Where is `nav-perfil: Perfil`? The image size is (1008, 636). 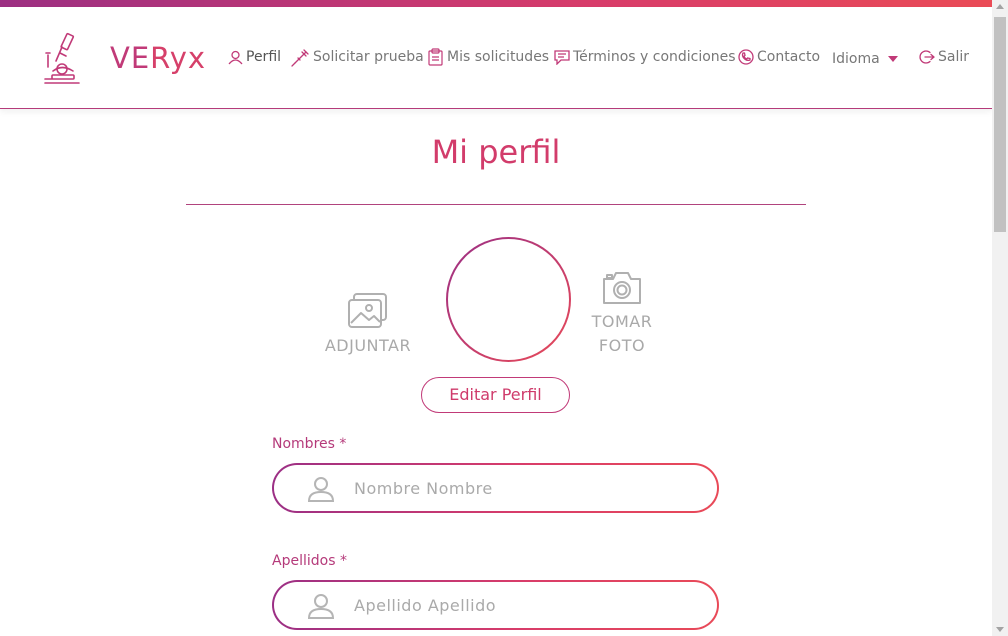
nav-perfil: Perfil is located at coordinates (254, 57).